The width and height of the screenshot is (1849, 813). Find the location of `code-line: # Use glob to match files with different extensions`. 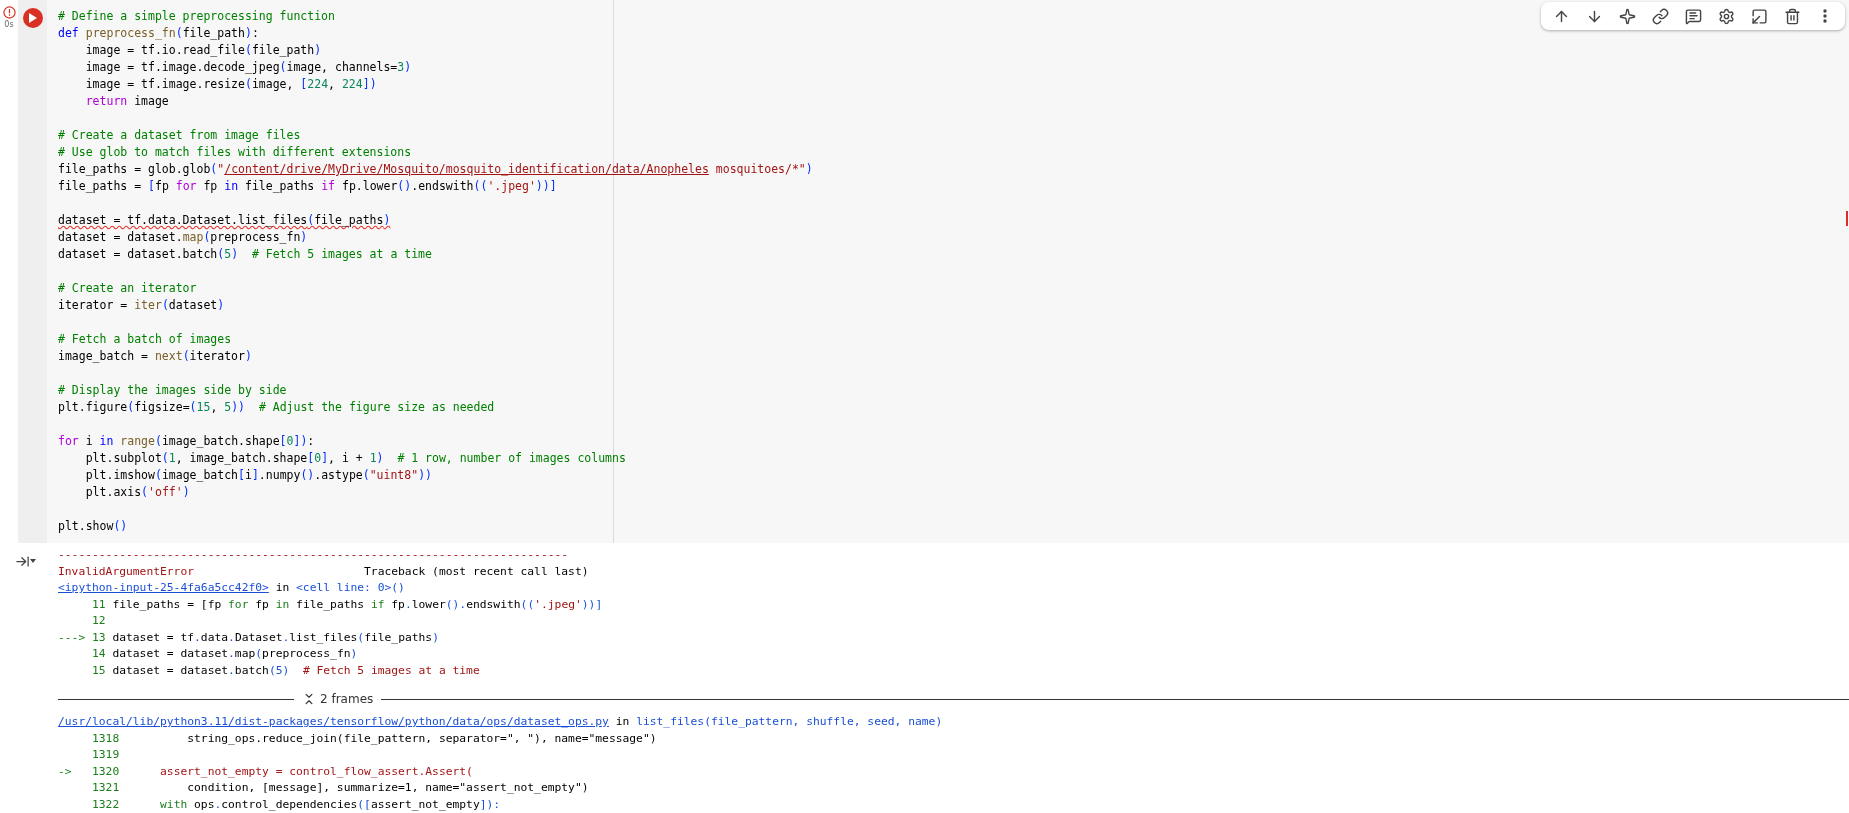

code-line: # Use glob to match files with different extensions is located at coordinates (235, 152).